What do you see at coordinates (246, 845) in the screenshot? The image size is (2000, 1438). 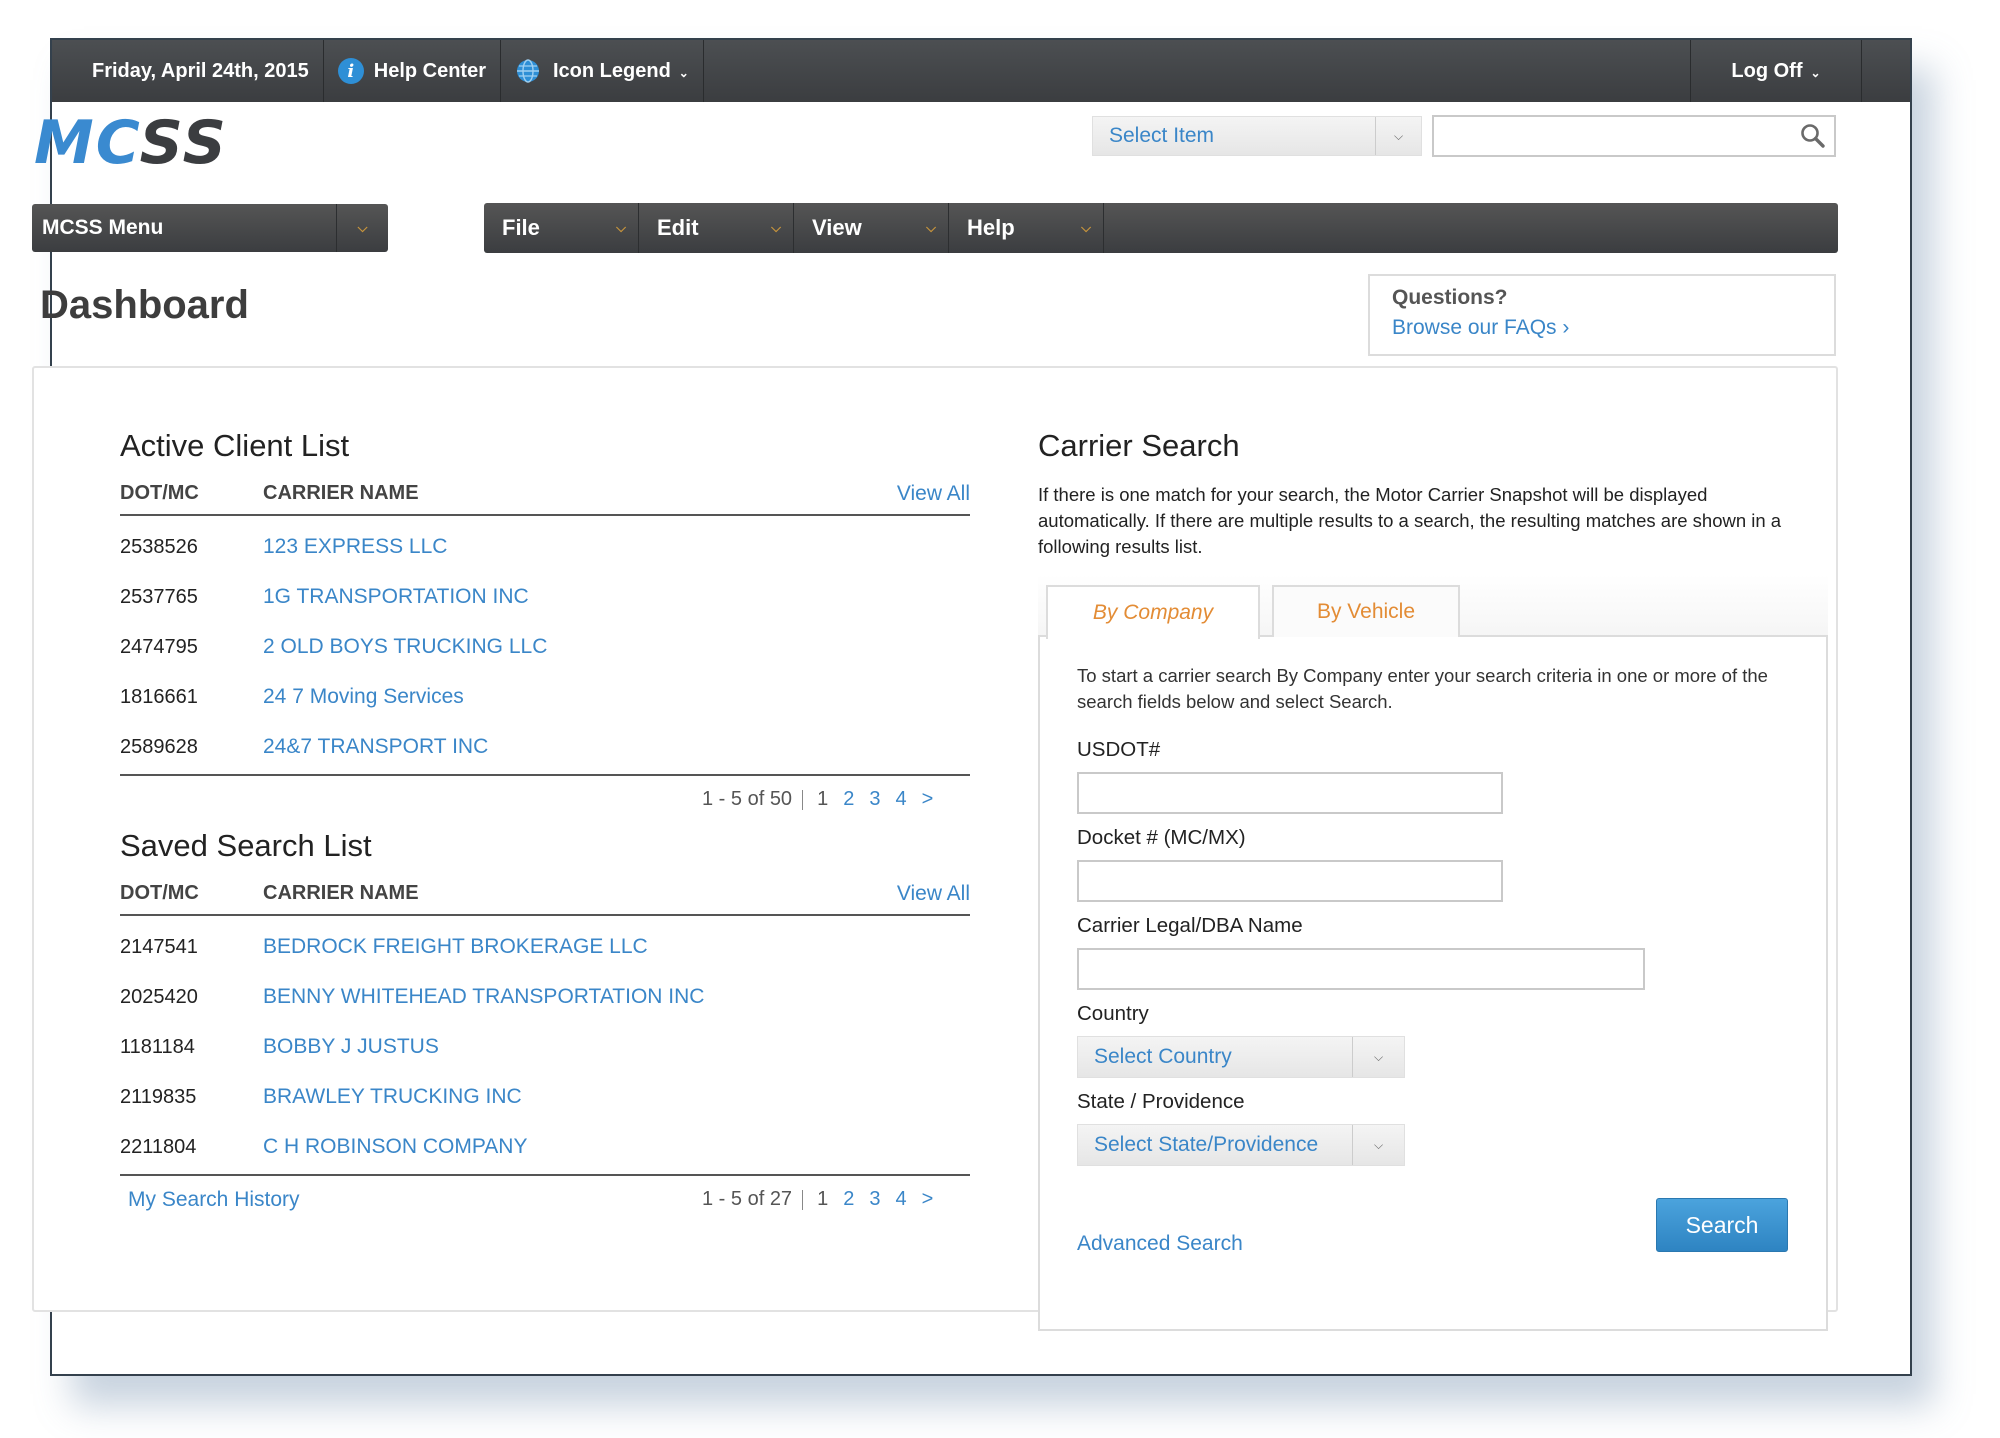 I see `saved-search-list-title: Saved Search List` at bounding box center [246, 845].